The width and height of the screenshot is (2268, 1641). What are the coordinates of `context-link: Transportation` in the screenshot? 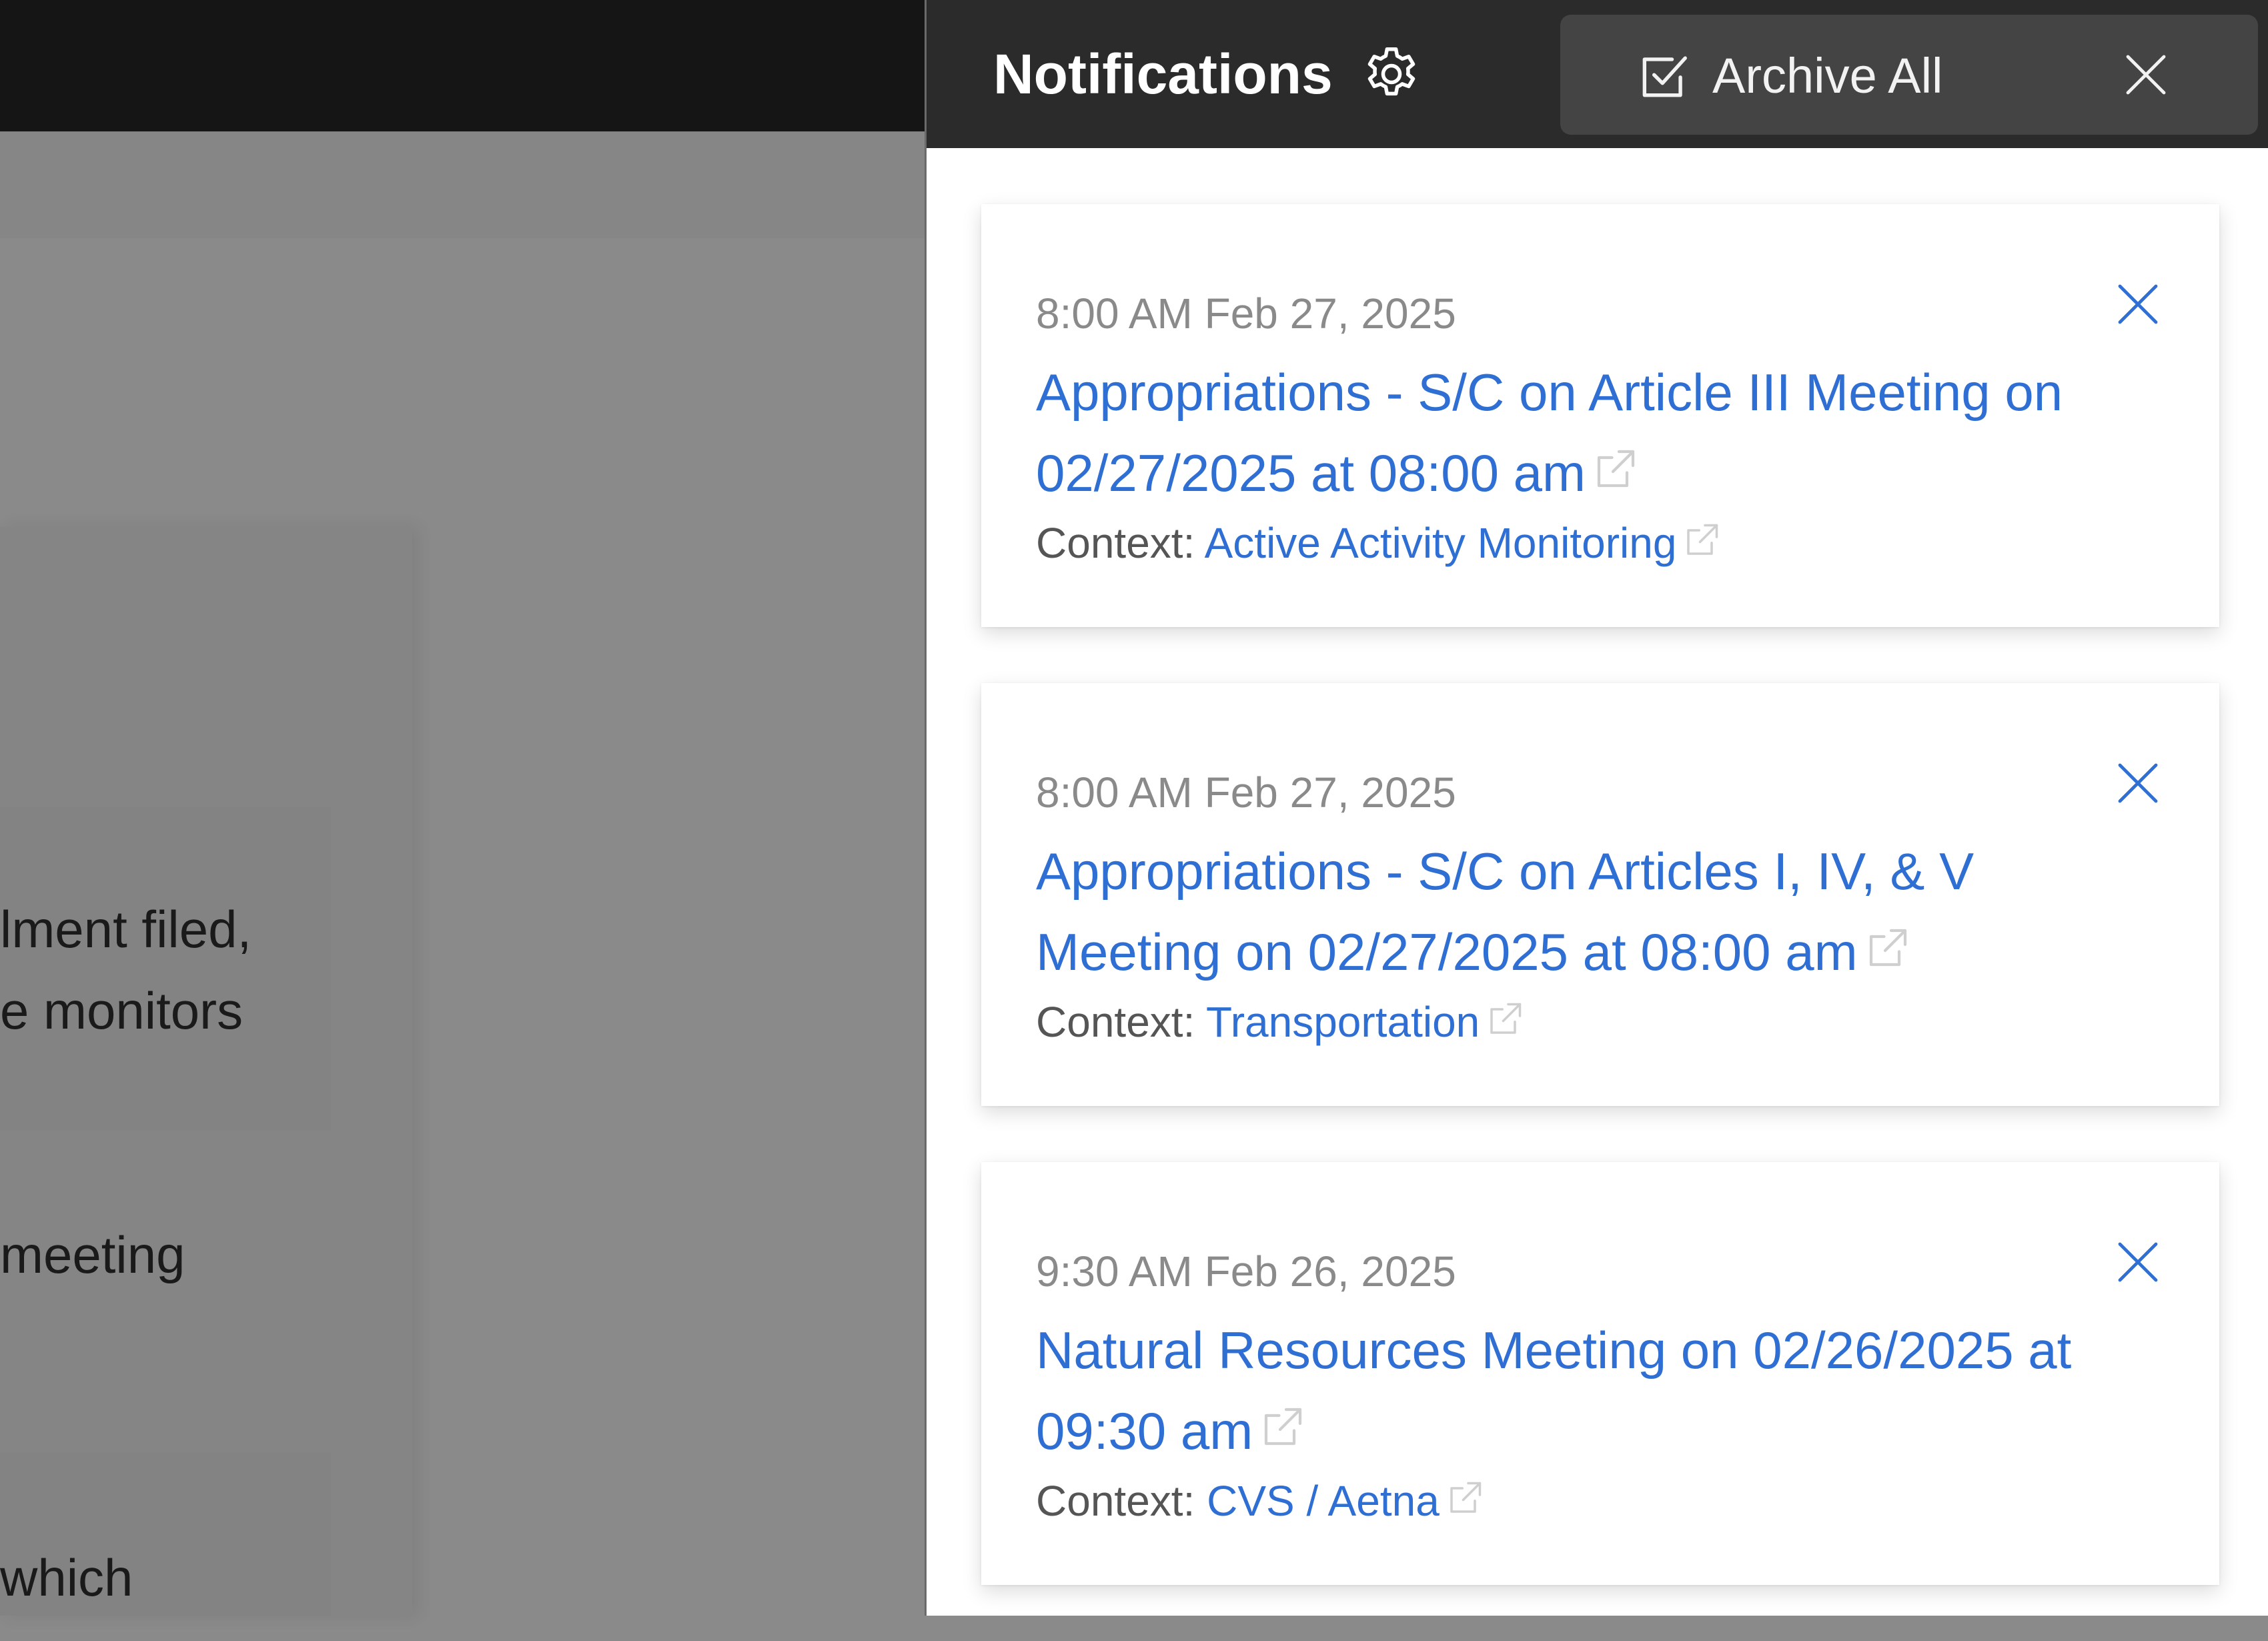 It's located at (1343, 1022).